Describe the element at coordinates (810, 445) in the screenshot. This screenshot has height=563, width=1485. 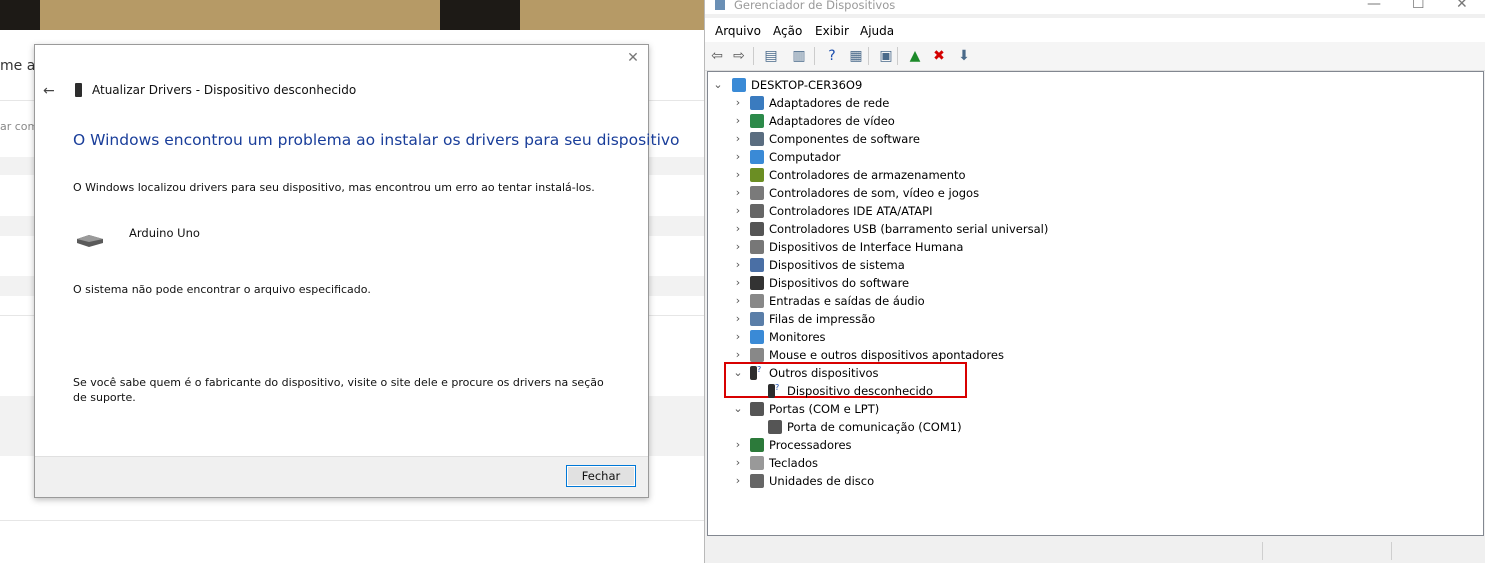
I see `tree-item-label: Processadores` at that location.